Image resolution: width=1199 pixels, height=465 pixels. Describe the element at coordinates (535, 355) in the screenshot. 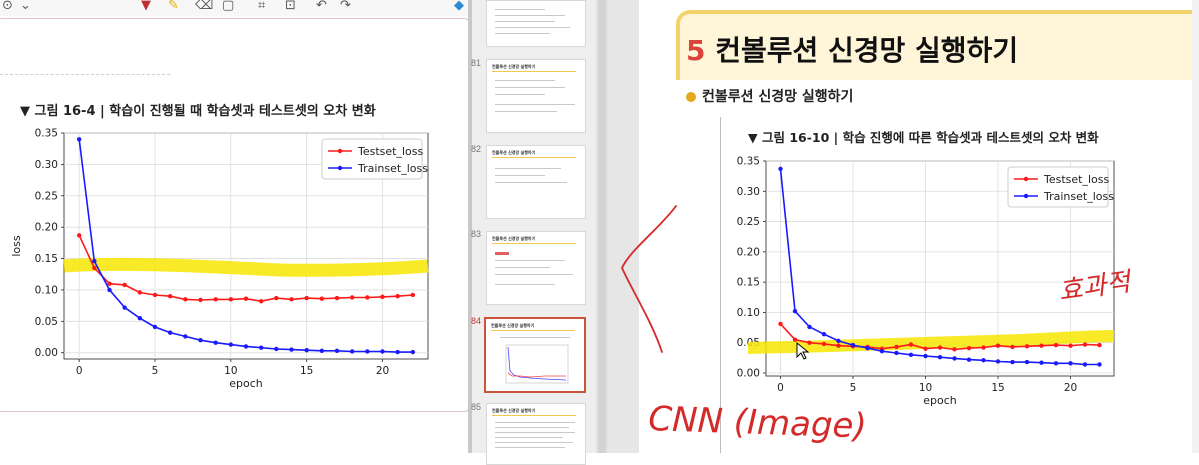

I see `slide-thumbnail-84-selected: 컨볼루션 신경망 실행하기` at that location.